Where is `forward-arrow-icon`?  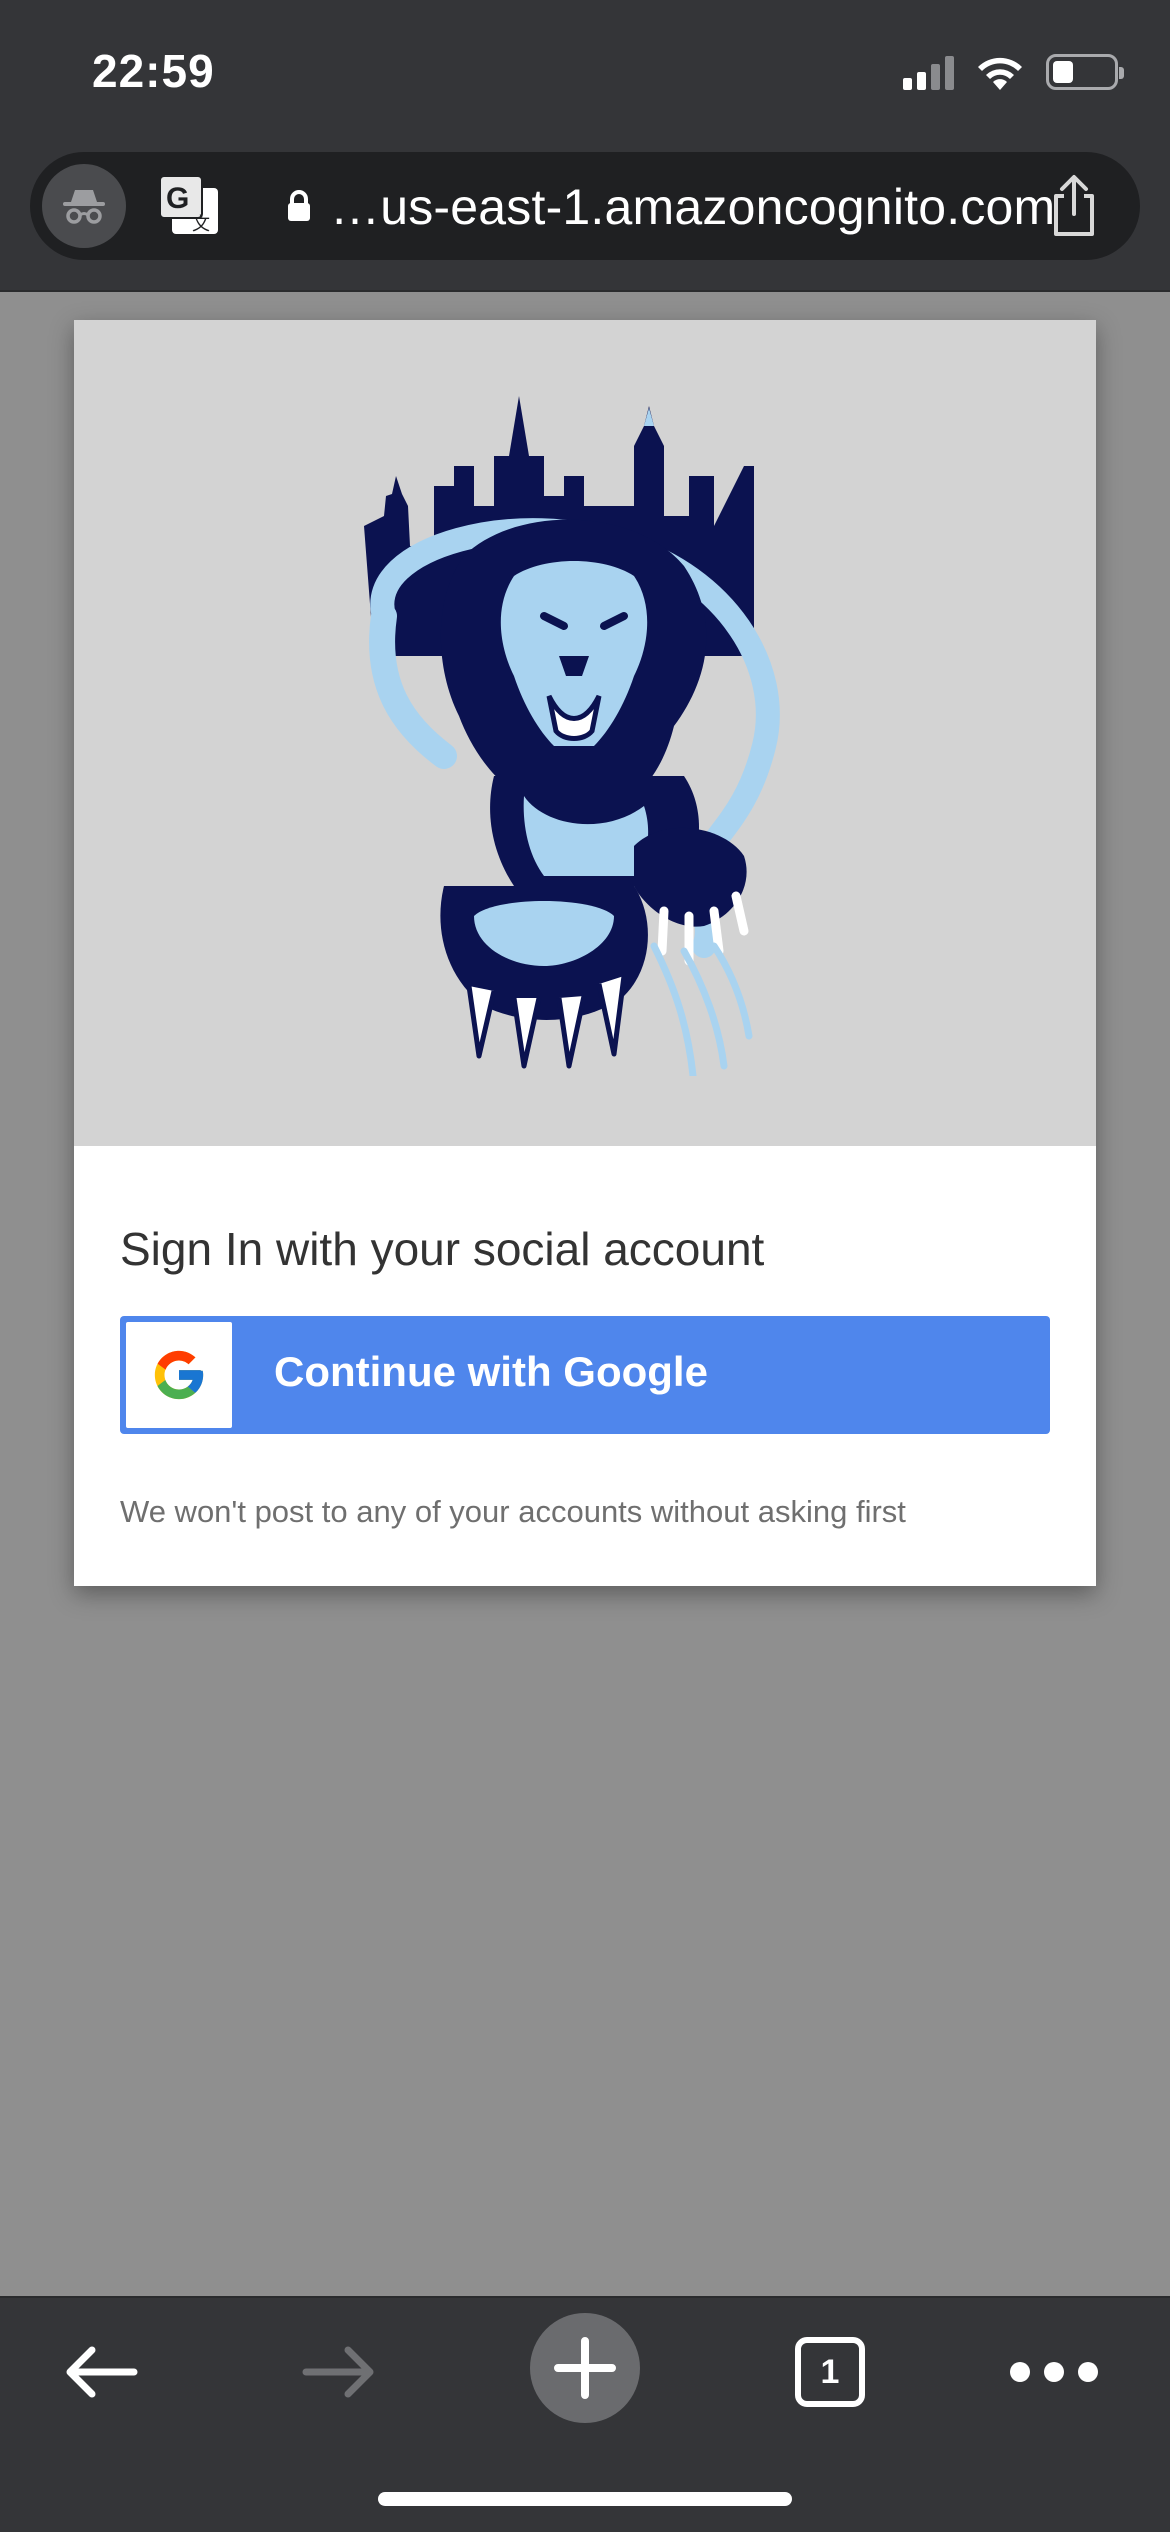
forward-arrow-icon is located at coordinates (338, 2372).